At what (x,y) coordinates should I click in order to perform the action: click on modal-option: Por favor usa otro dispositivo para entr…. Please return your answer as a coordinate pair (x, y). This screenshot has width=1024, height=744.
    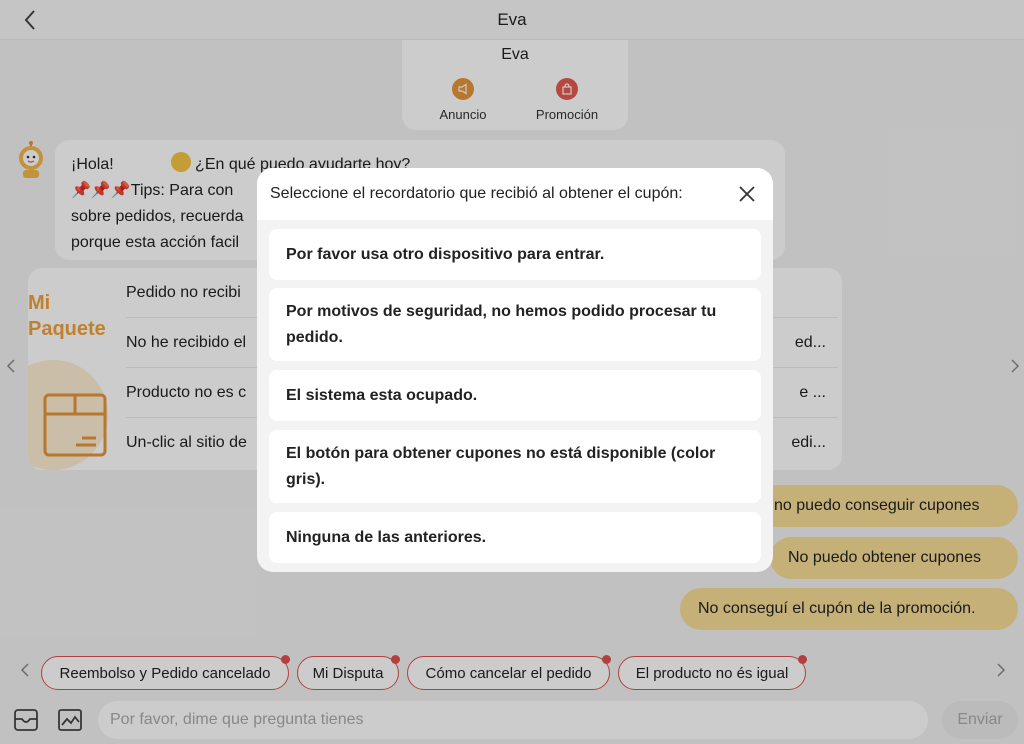
    Looking at the image, I should click on (515, 254).